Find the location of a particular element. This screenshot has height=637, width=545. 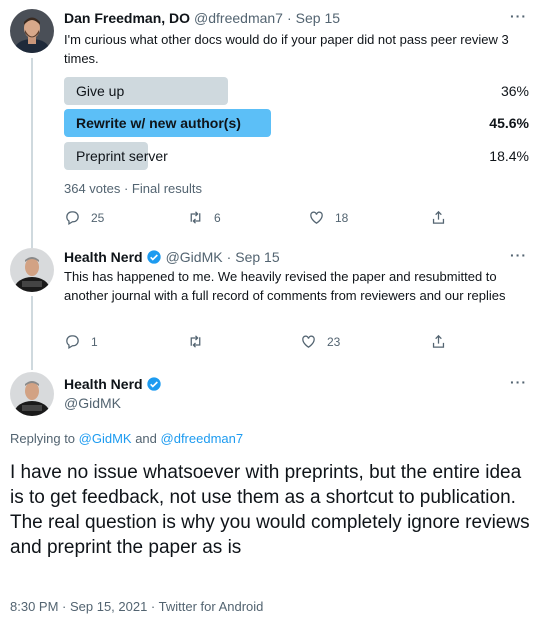

replying-to-and: and is located at coordinates (146, 438).